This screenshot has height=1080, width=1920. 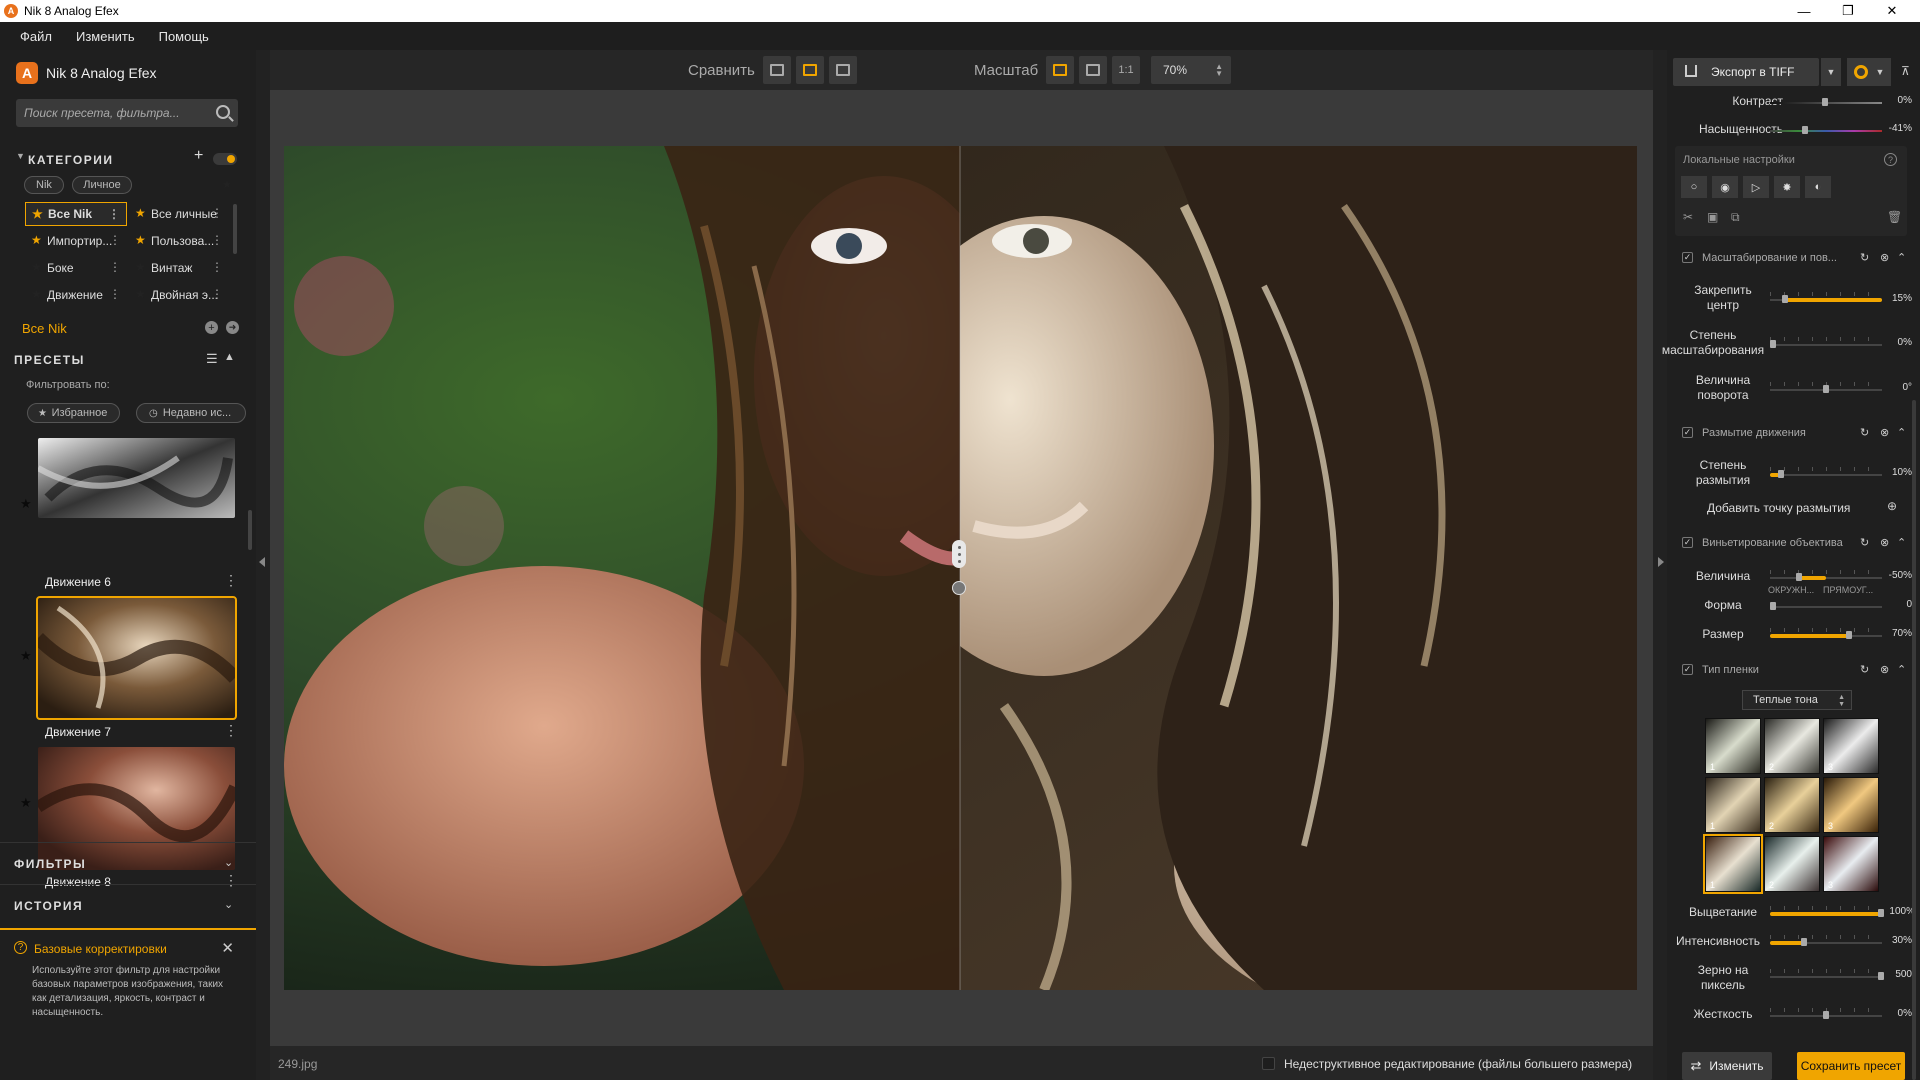 I want to click on close-icon: ✕, so click(x=227, y=948).